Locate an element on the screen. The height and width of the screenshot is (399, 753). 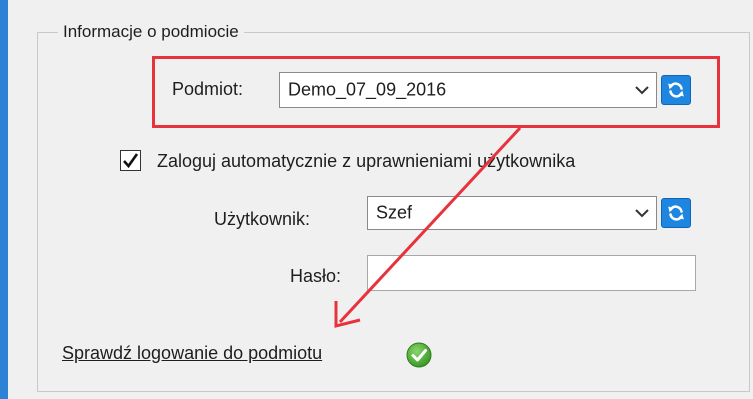
check-circle-icon is located at coordinates (419, 355).